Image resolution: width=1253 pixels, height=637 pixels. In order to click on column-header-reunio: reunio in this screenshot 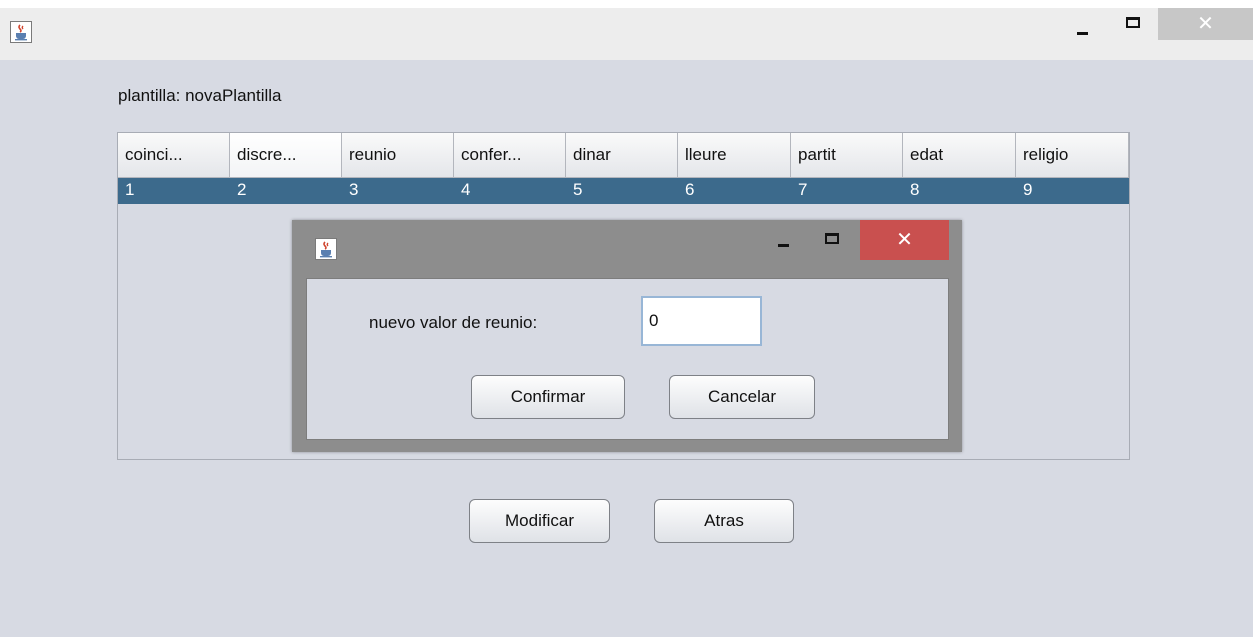, I will do `click(398, 155)`.